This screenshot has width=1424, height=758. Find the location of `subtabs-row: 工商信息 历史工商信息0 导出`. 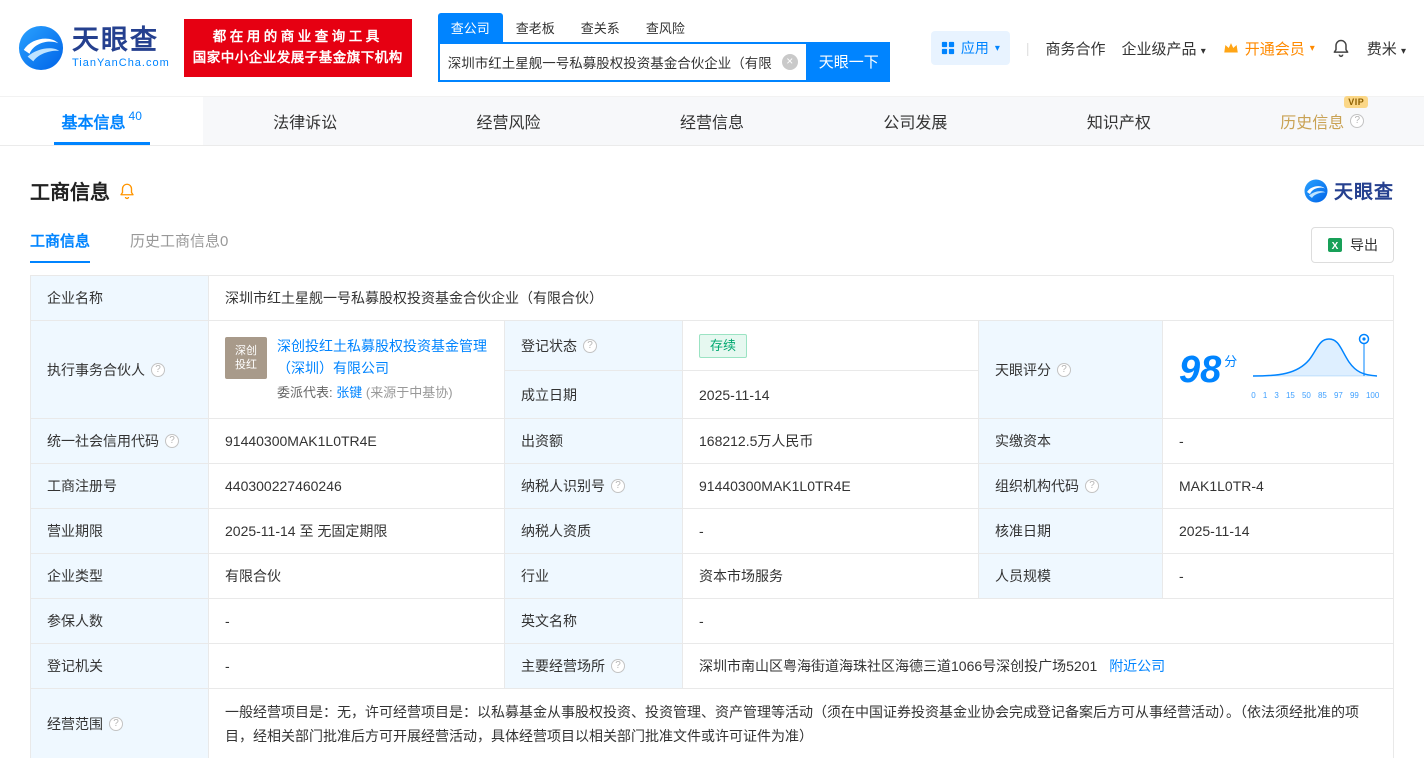

subtabs-row: 工商信息 历史工商信息0 导出 is located at coordinates (712, 245).